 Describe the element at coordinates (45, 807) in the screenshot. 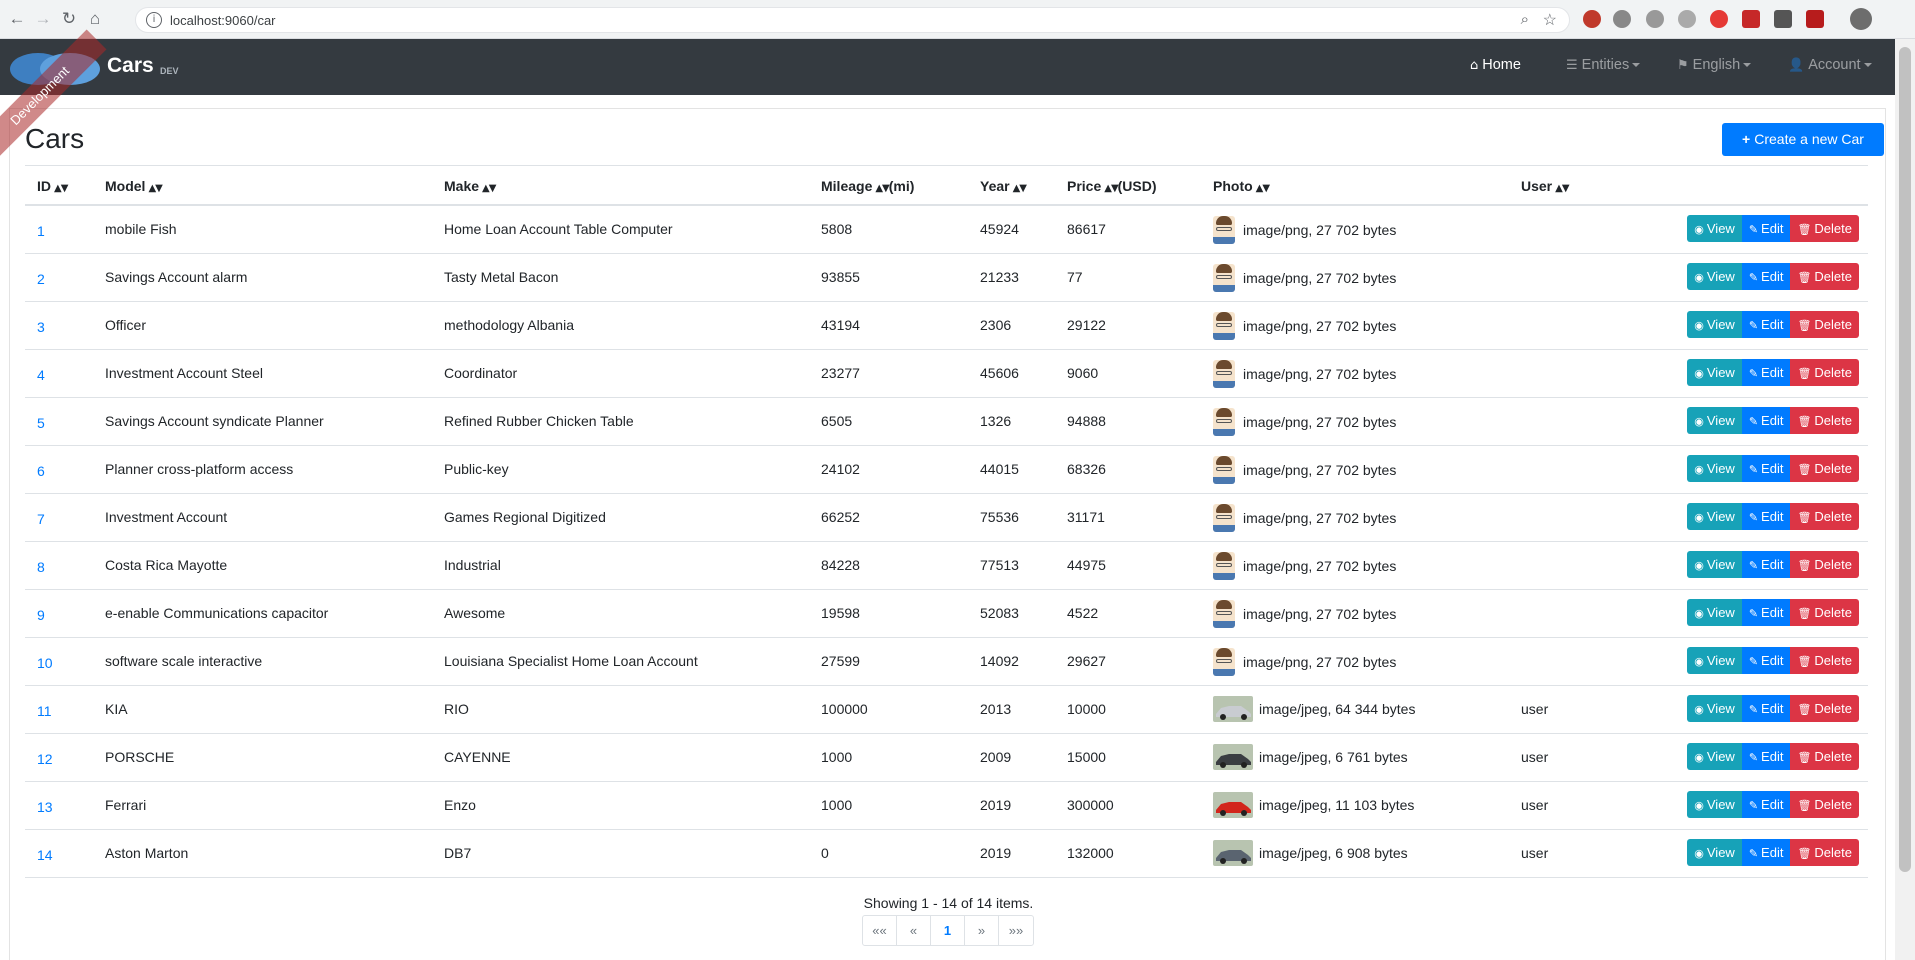

I see `id-link: 13` at that location.